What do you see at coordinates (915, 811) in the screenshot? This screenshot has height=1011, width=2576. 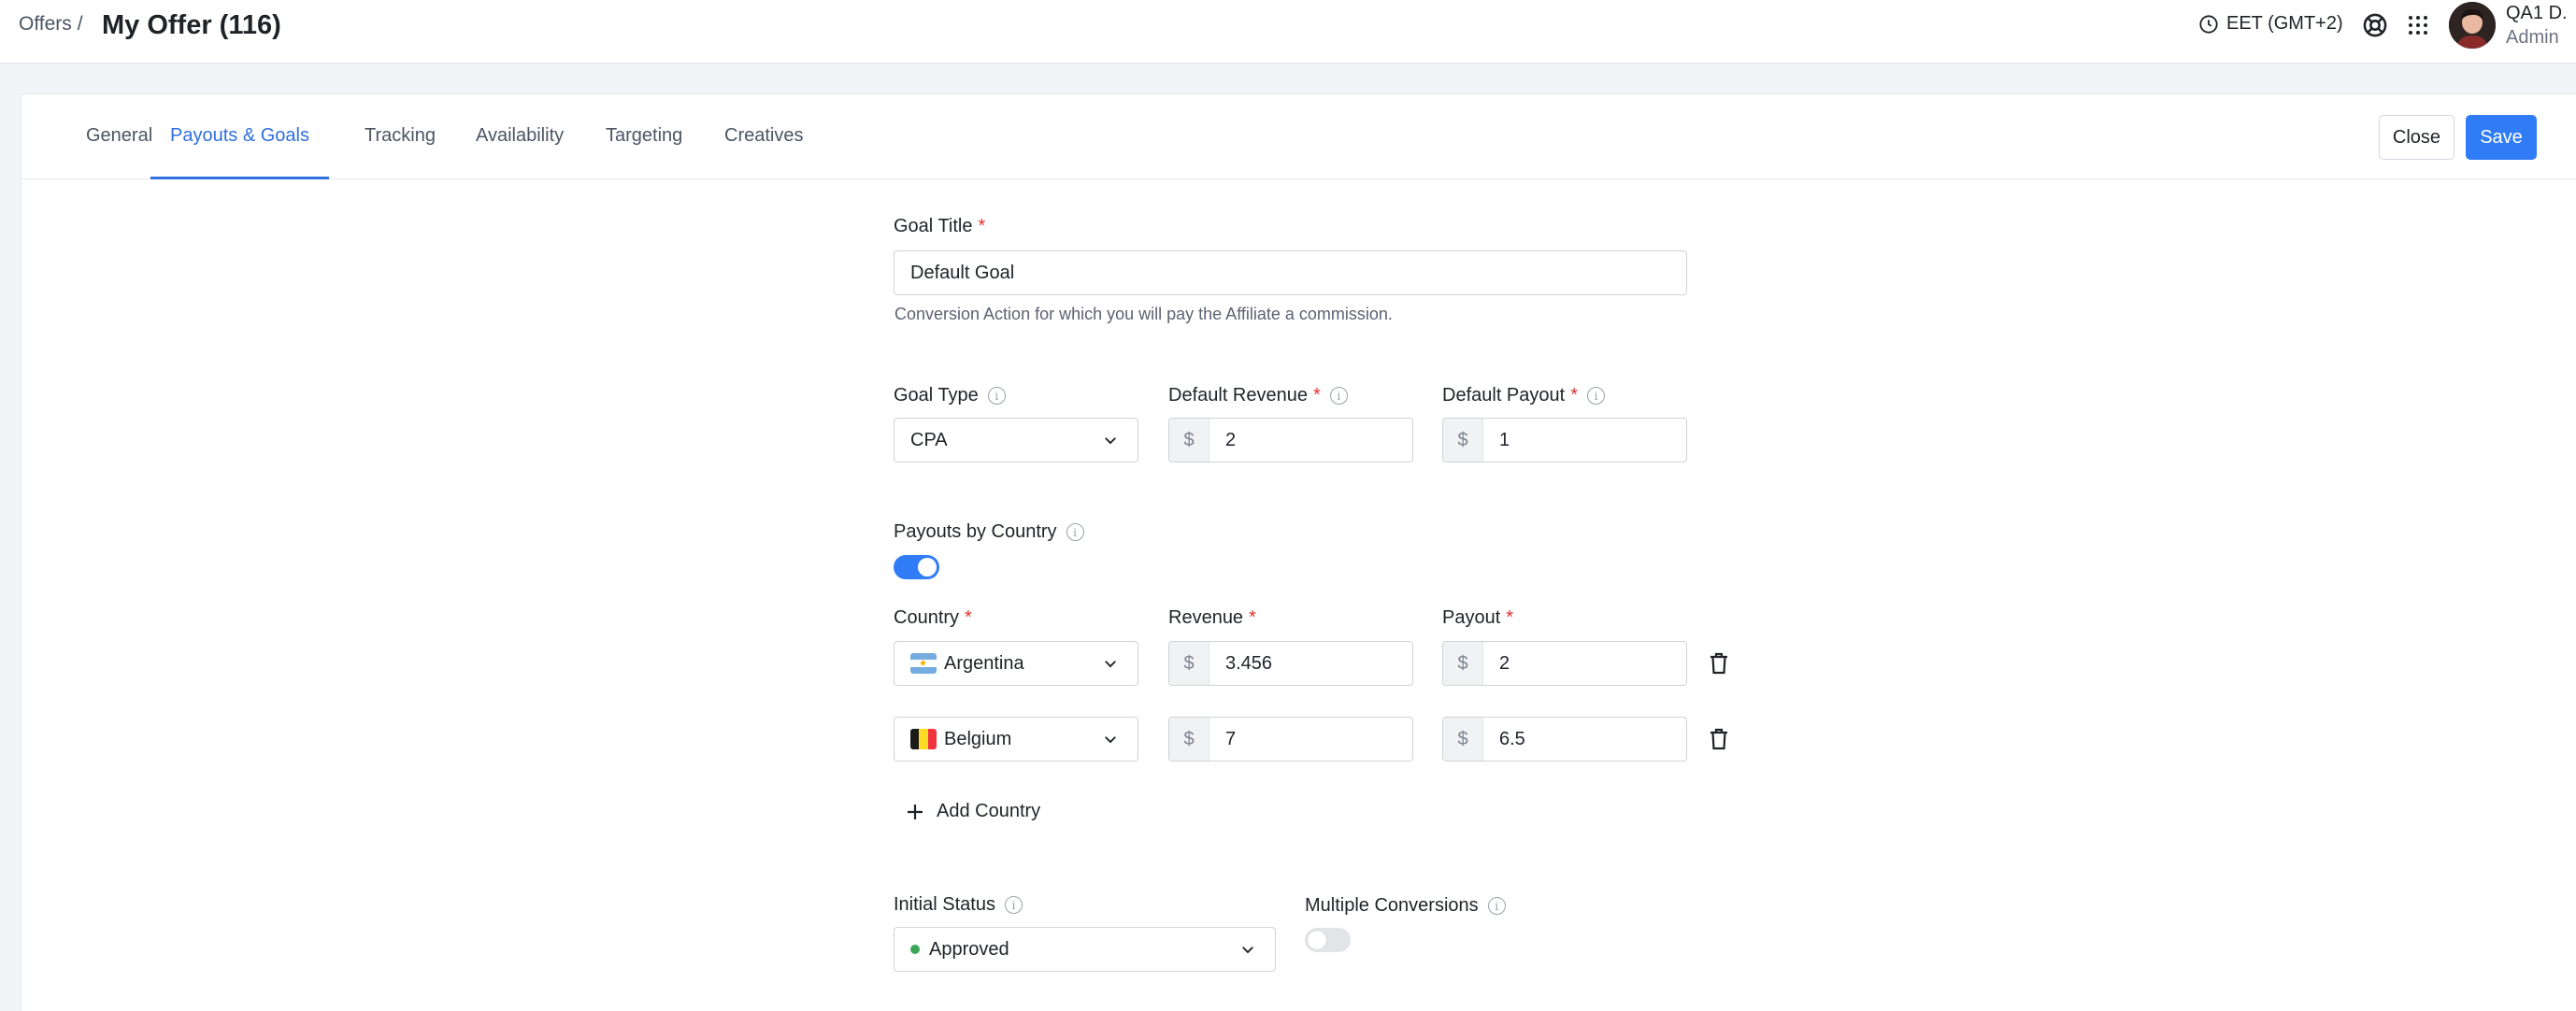 I see `plus-icon` at bounding box center [915, 811].